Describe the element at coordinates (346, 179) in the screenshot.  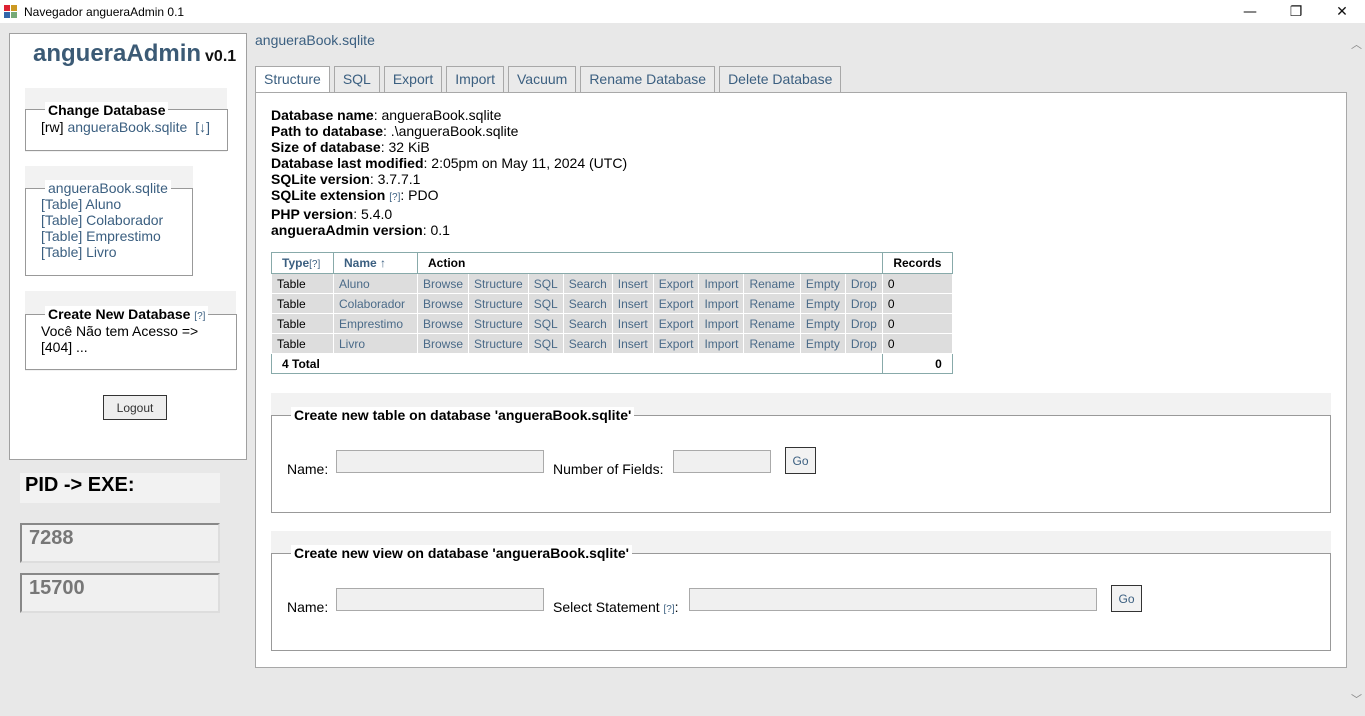
I see `info-sqlite-version: SQLite version: 3.7.7.1` at that location.